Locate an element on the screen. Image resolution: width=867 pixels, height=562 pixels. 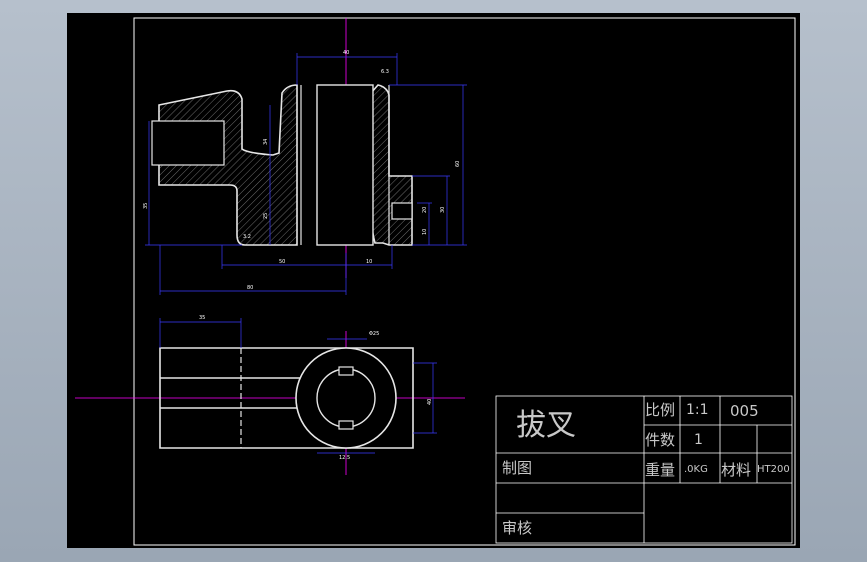
dim-right-step-1: 20 is located at coordinates (425, 210).